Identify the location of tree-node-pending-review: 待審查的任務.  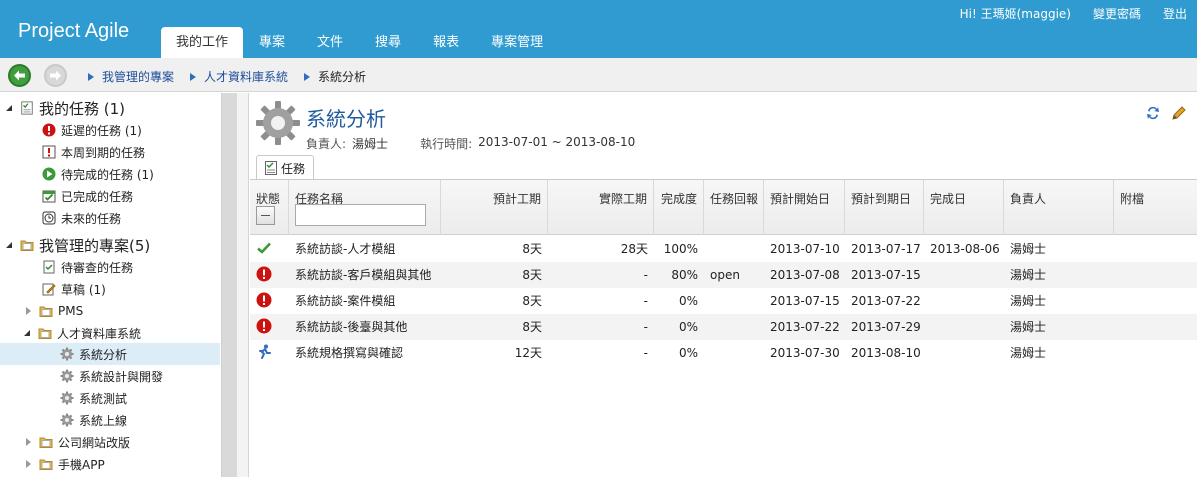
(87, 267).